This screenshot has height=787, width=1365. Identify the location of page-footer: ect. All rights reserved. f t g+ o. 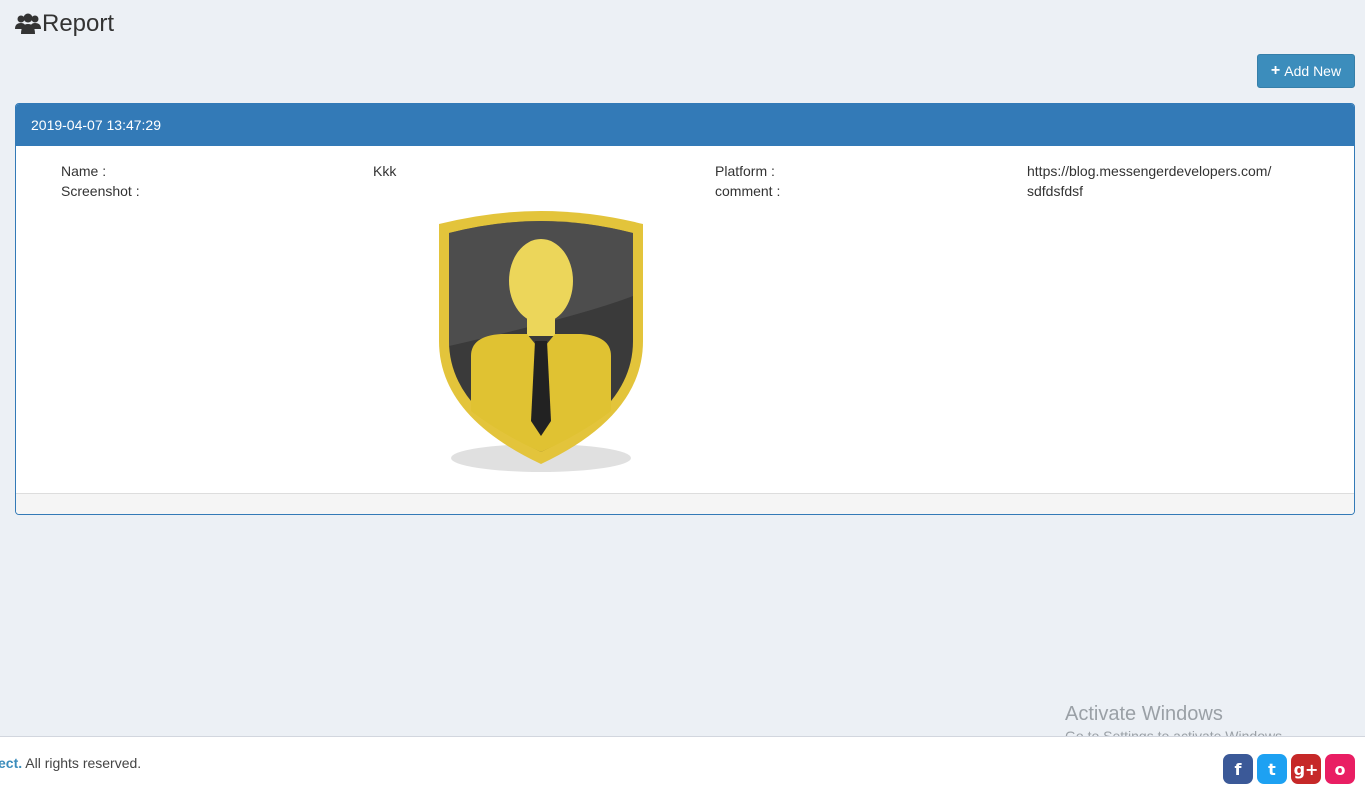
(682, 761).